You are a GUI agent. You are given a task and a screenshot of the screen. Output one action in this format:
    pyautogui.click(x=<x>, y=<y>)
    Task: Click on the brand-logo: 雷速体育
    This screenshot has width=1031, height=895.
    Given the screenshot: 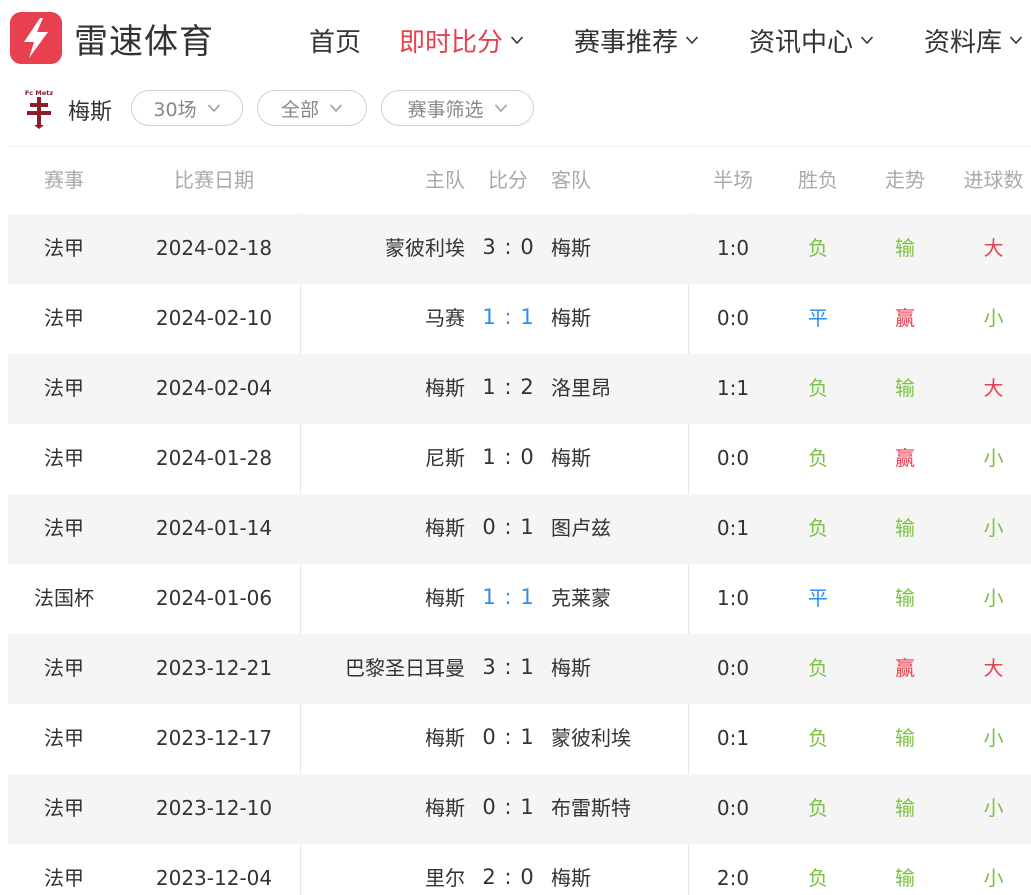 What is the action you would take?
    pyautogui.click(x=112, y=38)
    